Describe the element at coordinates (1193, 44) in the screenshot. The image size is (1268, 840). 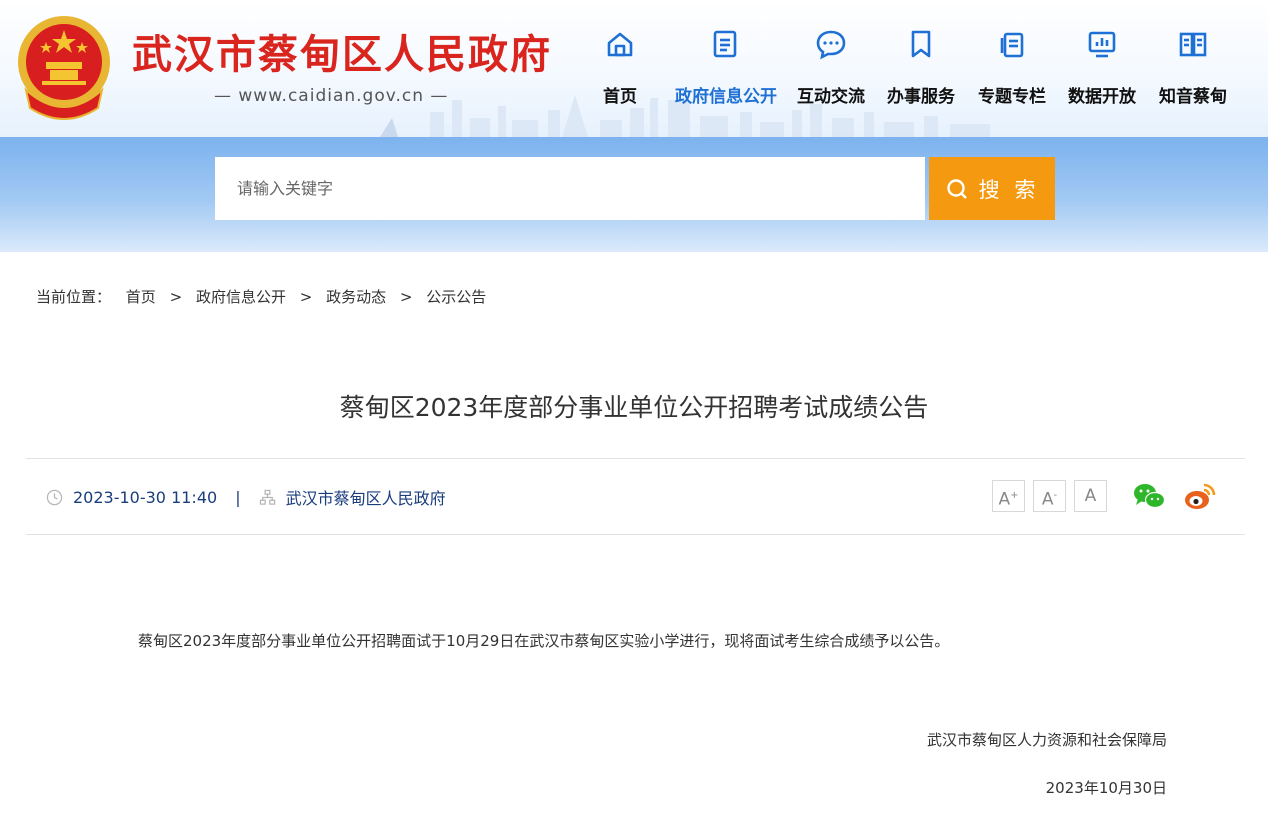
I see `open-book-icon` at that location.